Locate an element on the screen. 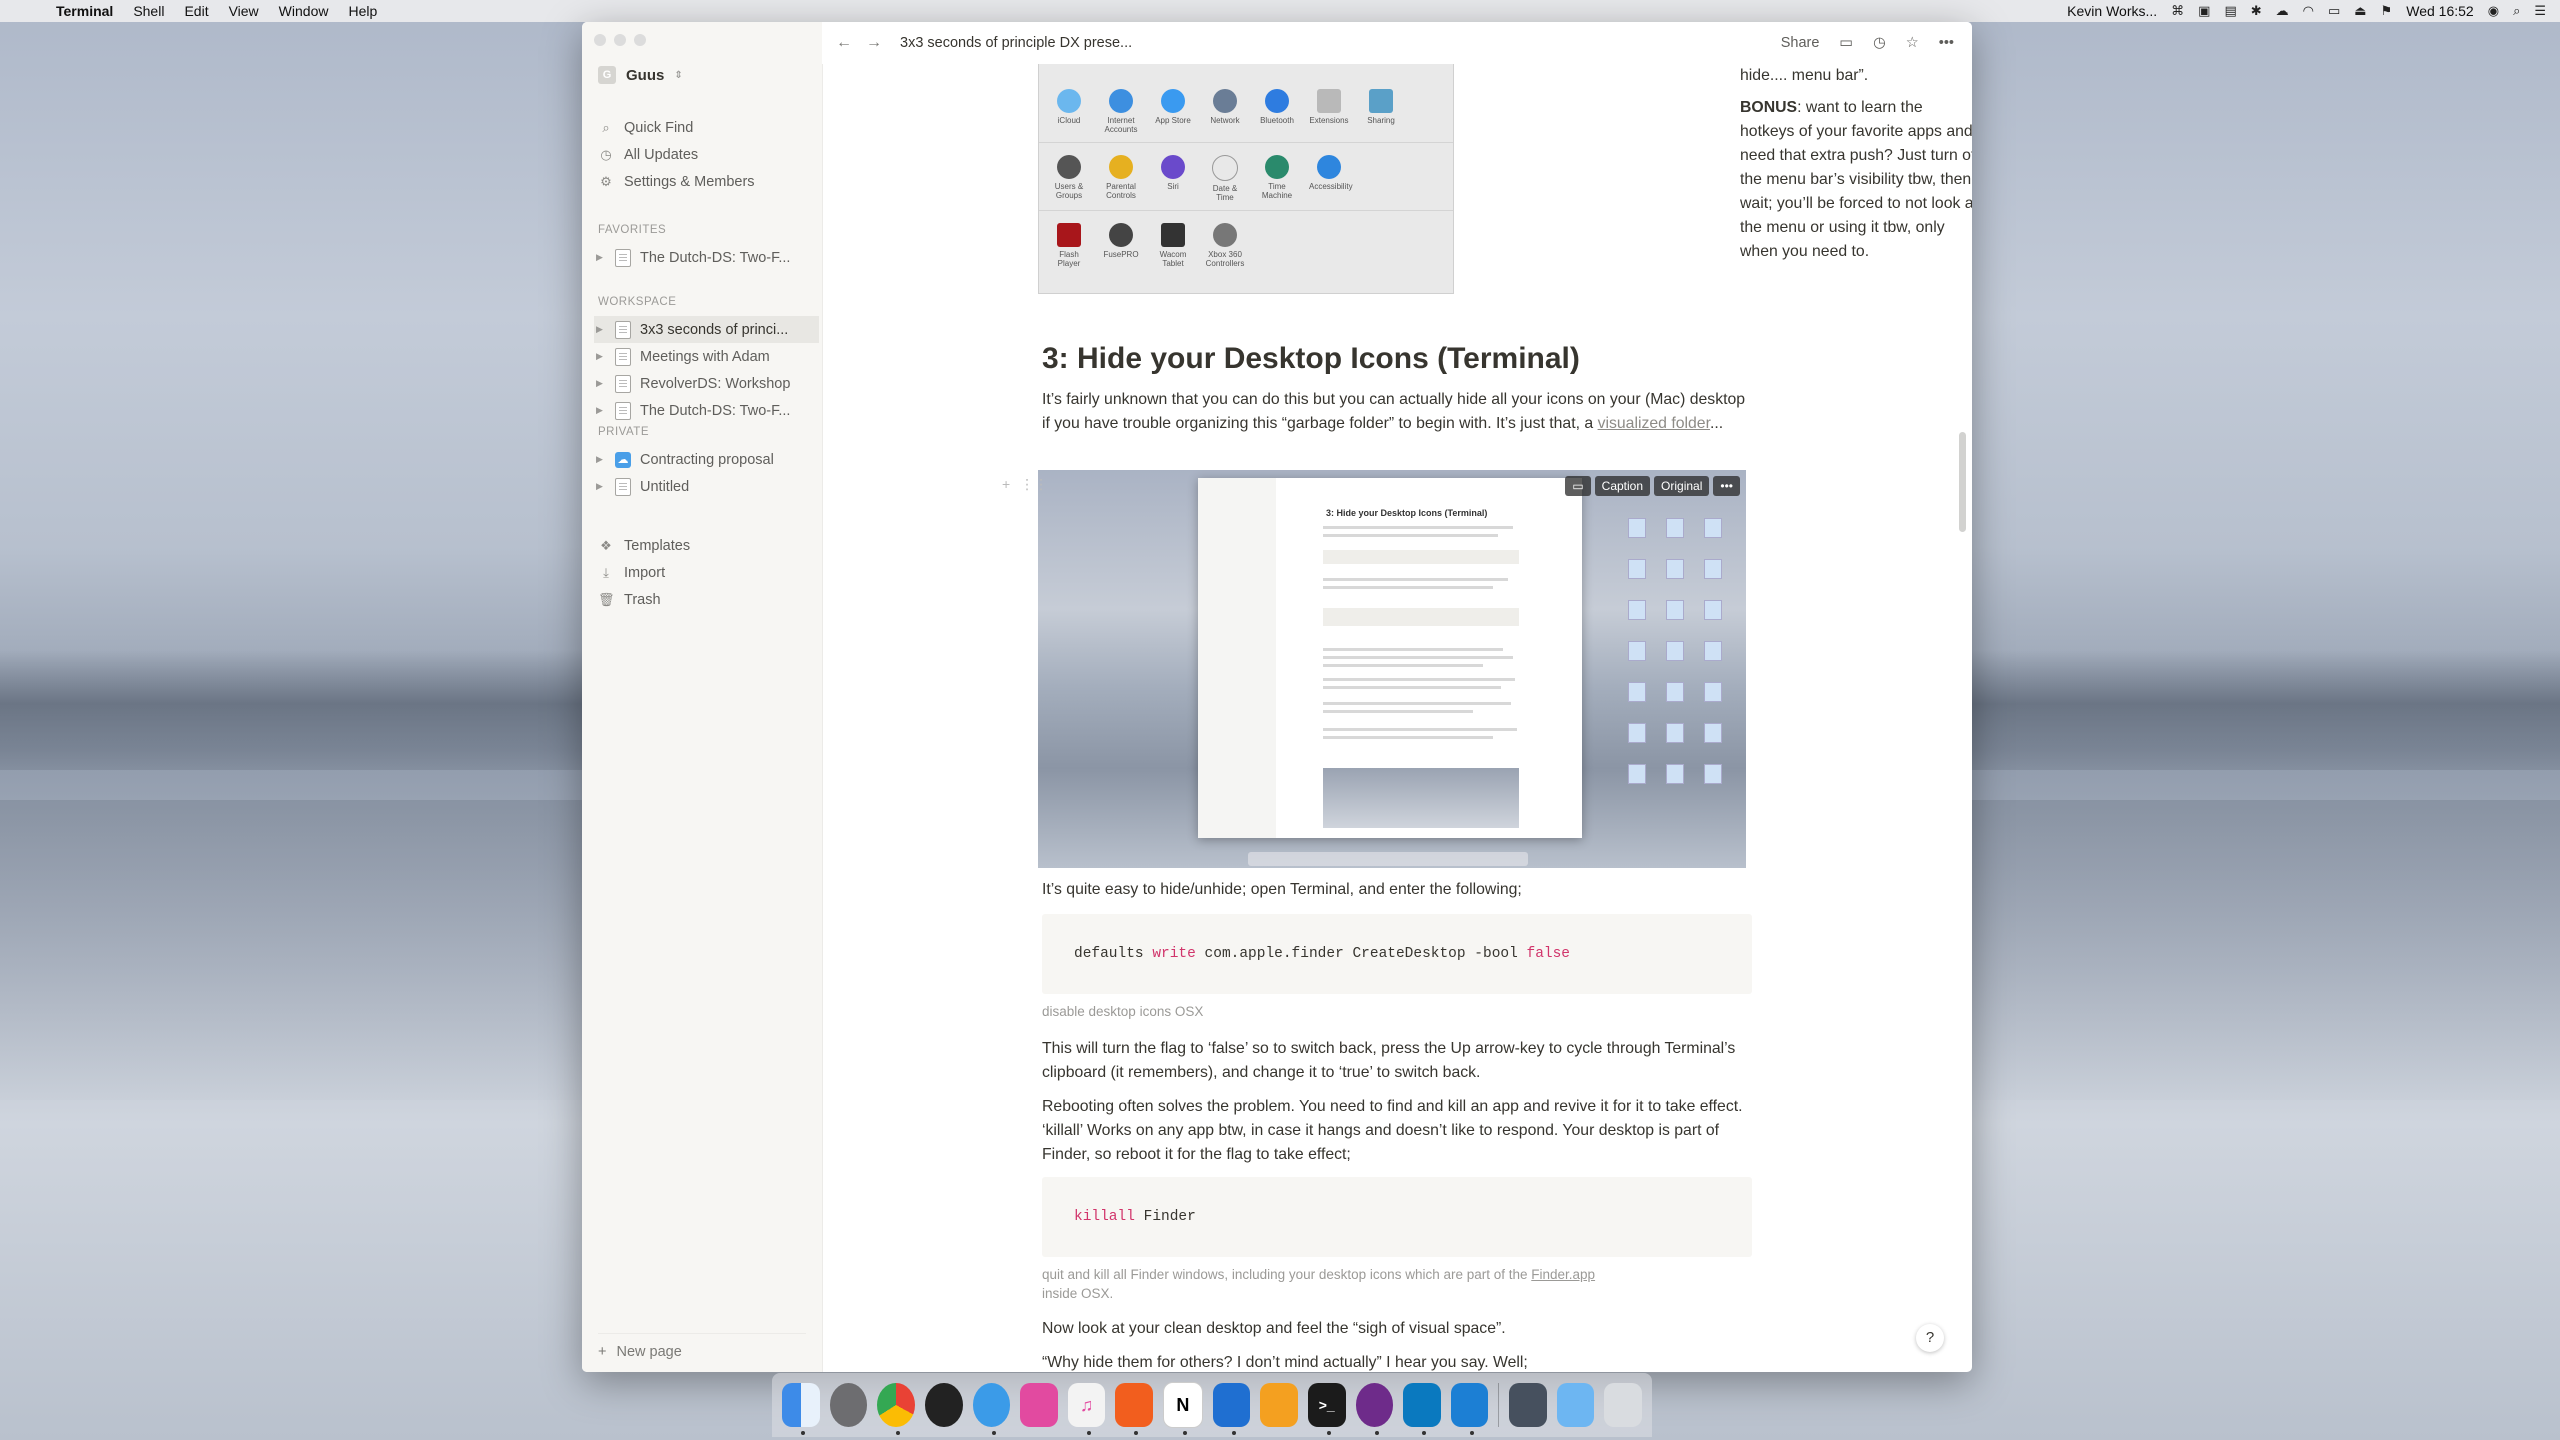  zoom-button is located at coordinates (640, 40).